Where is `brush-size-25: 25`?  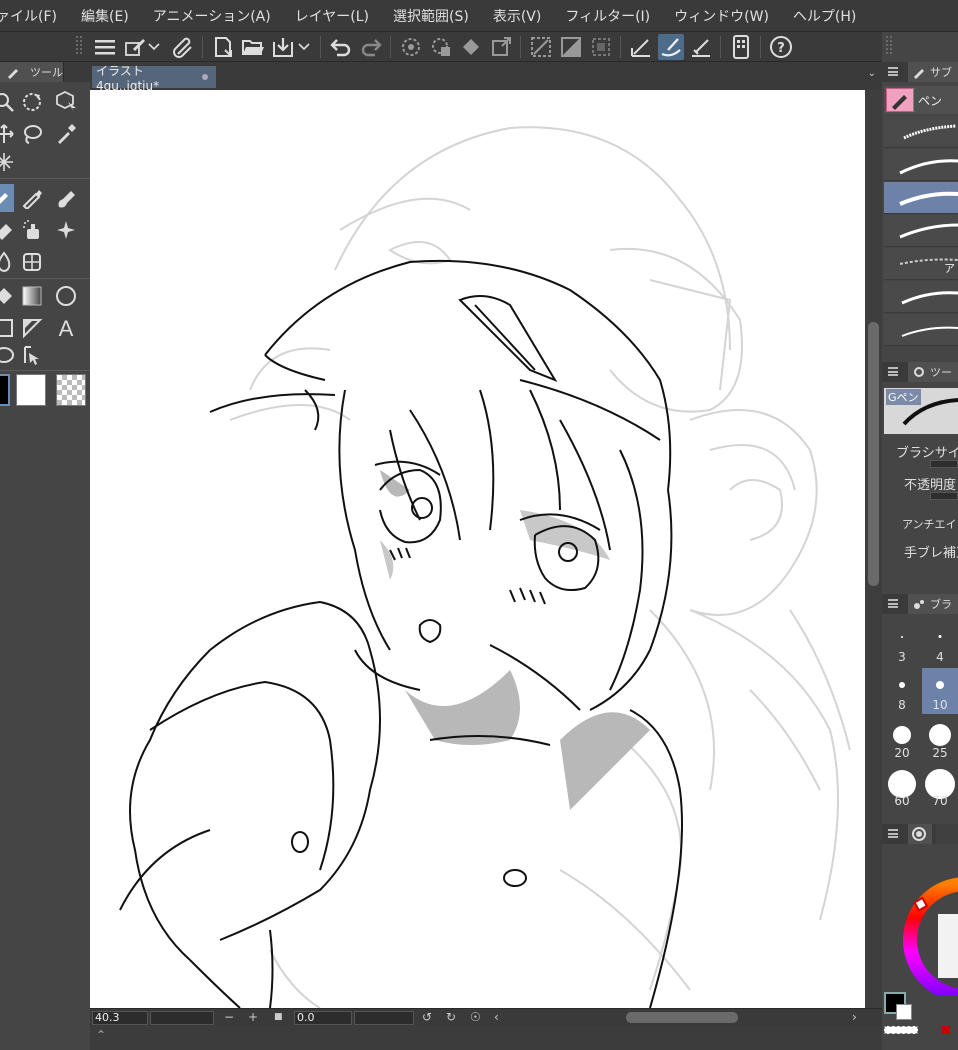 brush-size-25: 25 is located at coordinates (940, 739).